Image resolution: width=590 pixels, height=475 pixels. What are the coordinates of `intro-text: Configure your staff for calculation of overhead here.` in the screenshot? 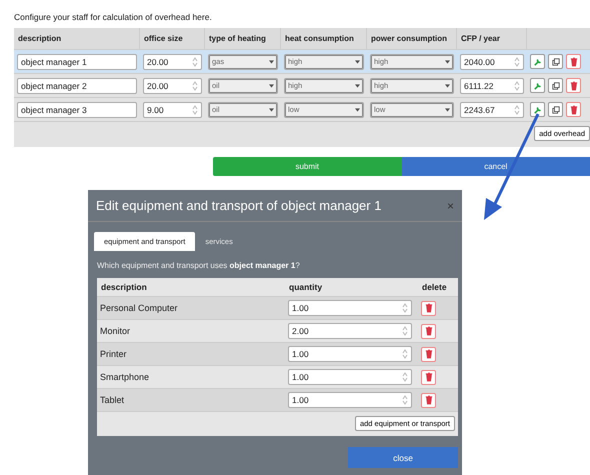 It's located at (113, 17).